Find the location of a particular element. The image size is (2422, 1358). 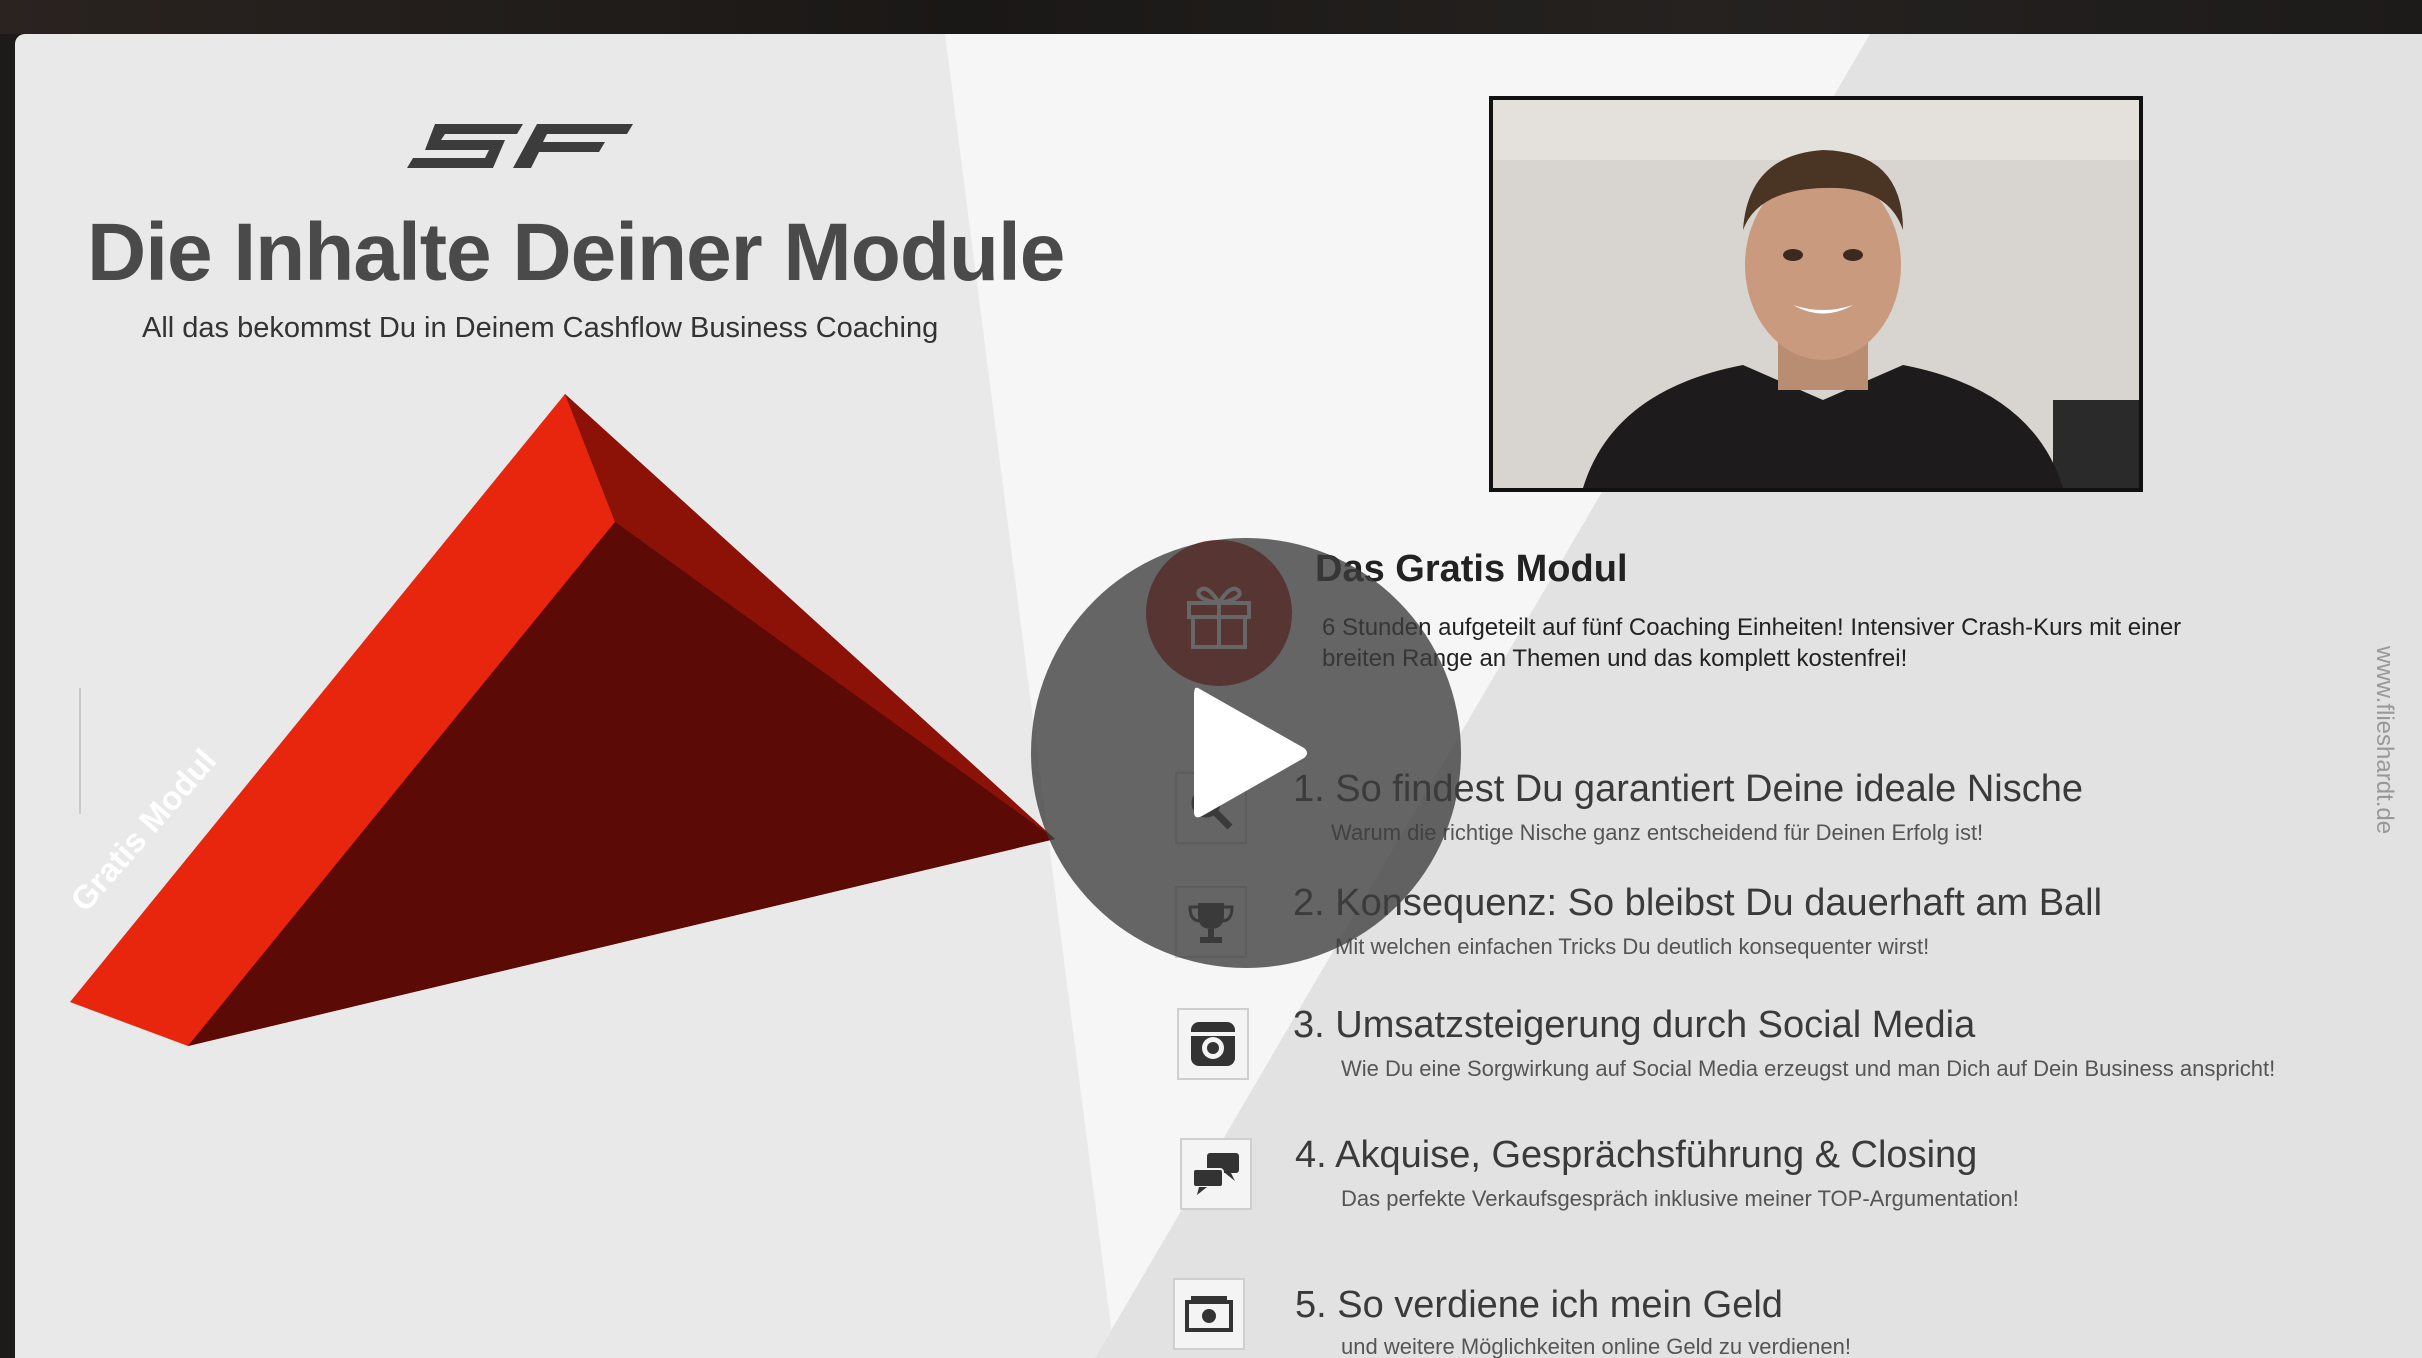

instagram-icon is located at coordinates (1213, 1044).